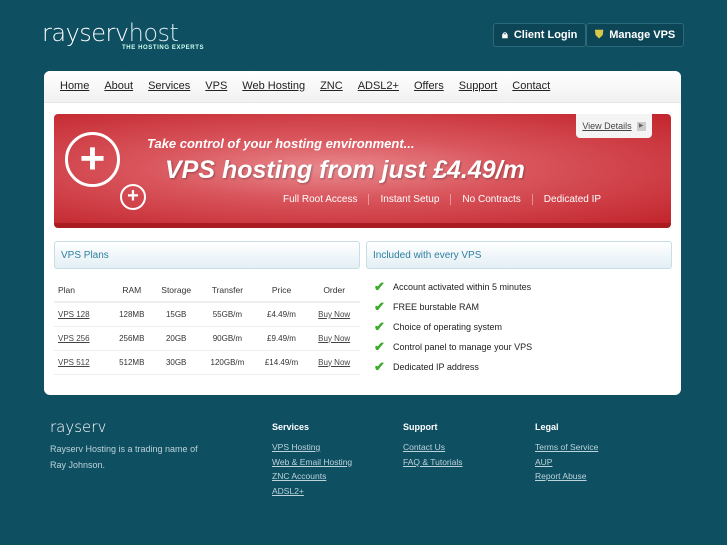  I want to click on plus-icon: +, so click(92, 159).